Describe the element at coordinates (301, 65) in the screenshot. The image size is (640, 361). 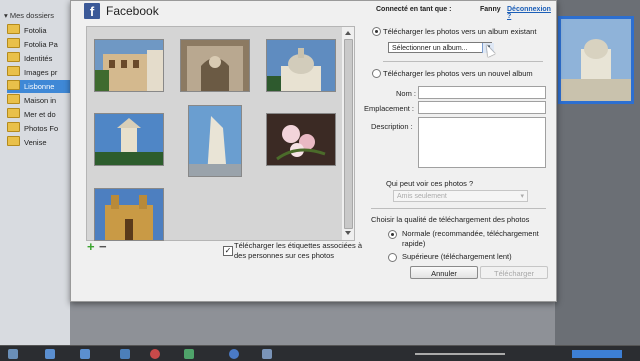
I see `photo-dome-cathedrale` at that location.